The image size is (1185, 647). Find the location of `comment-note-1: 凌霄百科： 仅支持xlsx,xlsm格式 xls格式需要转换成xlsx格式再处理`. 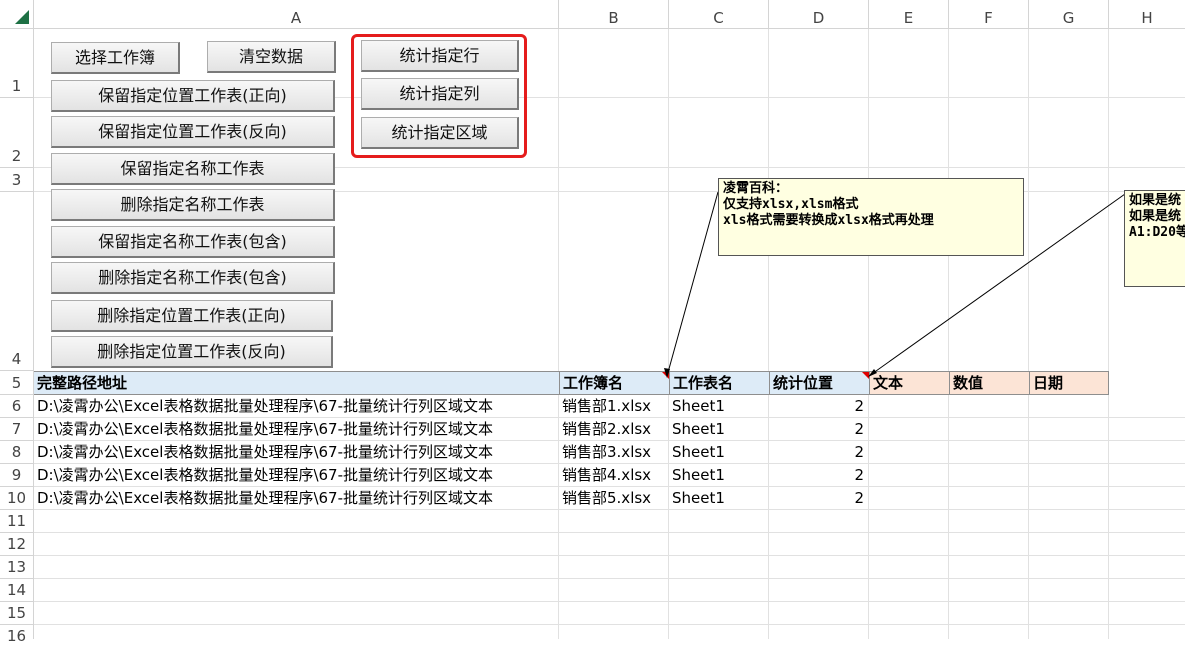

comment-note-1: 凌霄百科： 仅支持xlsx,xlsm格式 xls格式需要转换成xlsx格式再处理 is located at coordinates (871, 217).